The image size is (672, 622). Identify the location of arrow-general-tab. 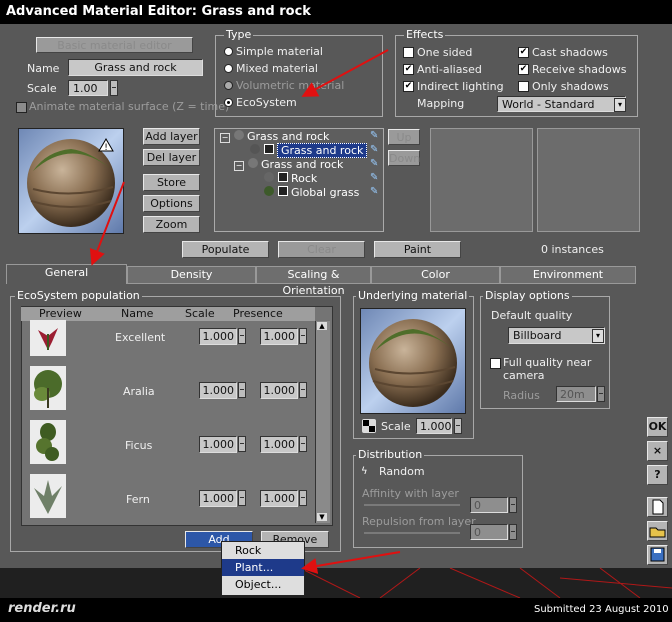
(107, 223).